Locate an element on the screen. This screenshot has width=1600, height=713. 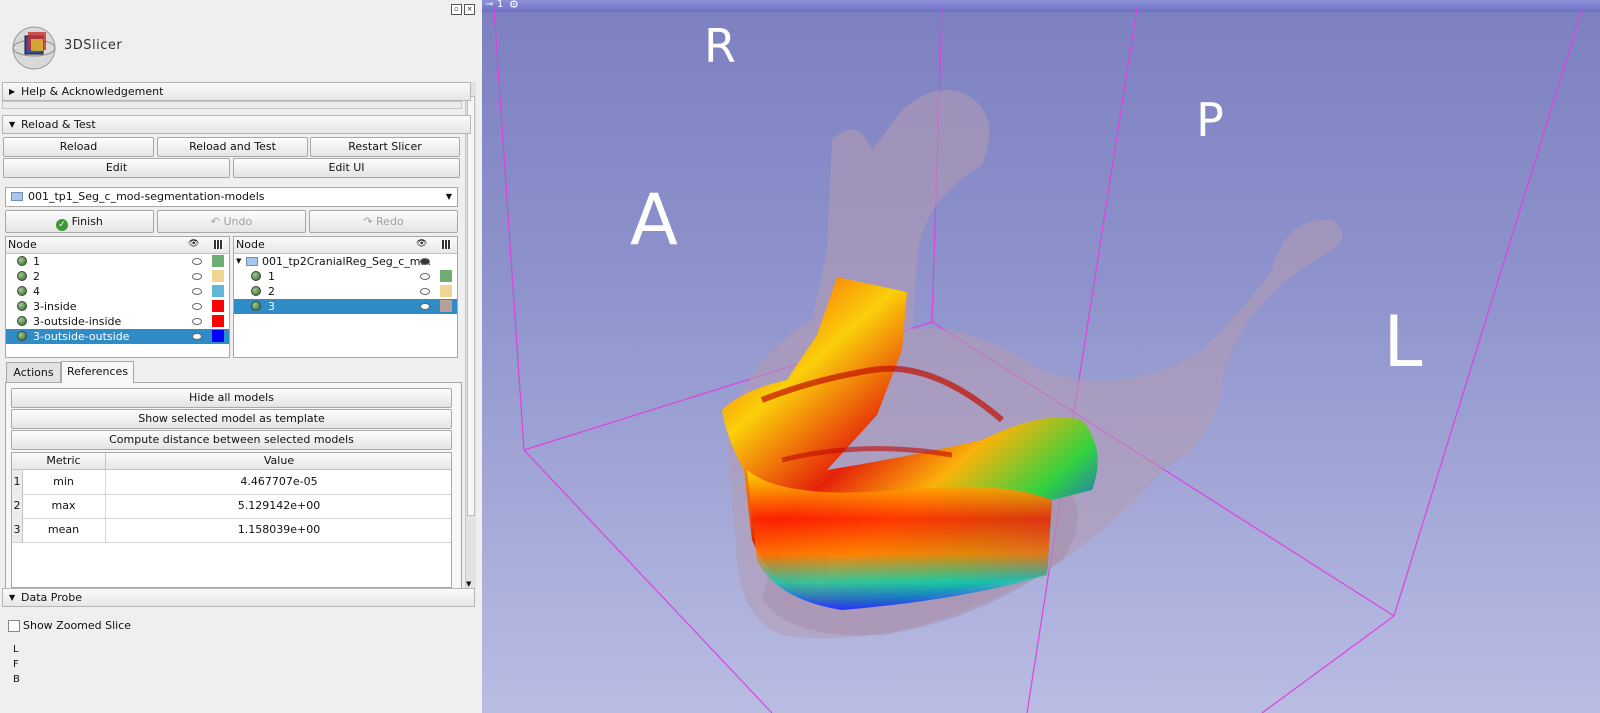
tree-row-label: 3-inside is located at coordinates (55, 306).